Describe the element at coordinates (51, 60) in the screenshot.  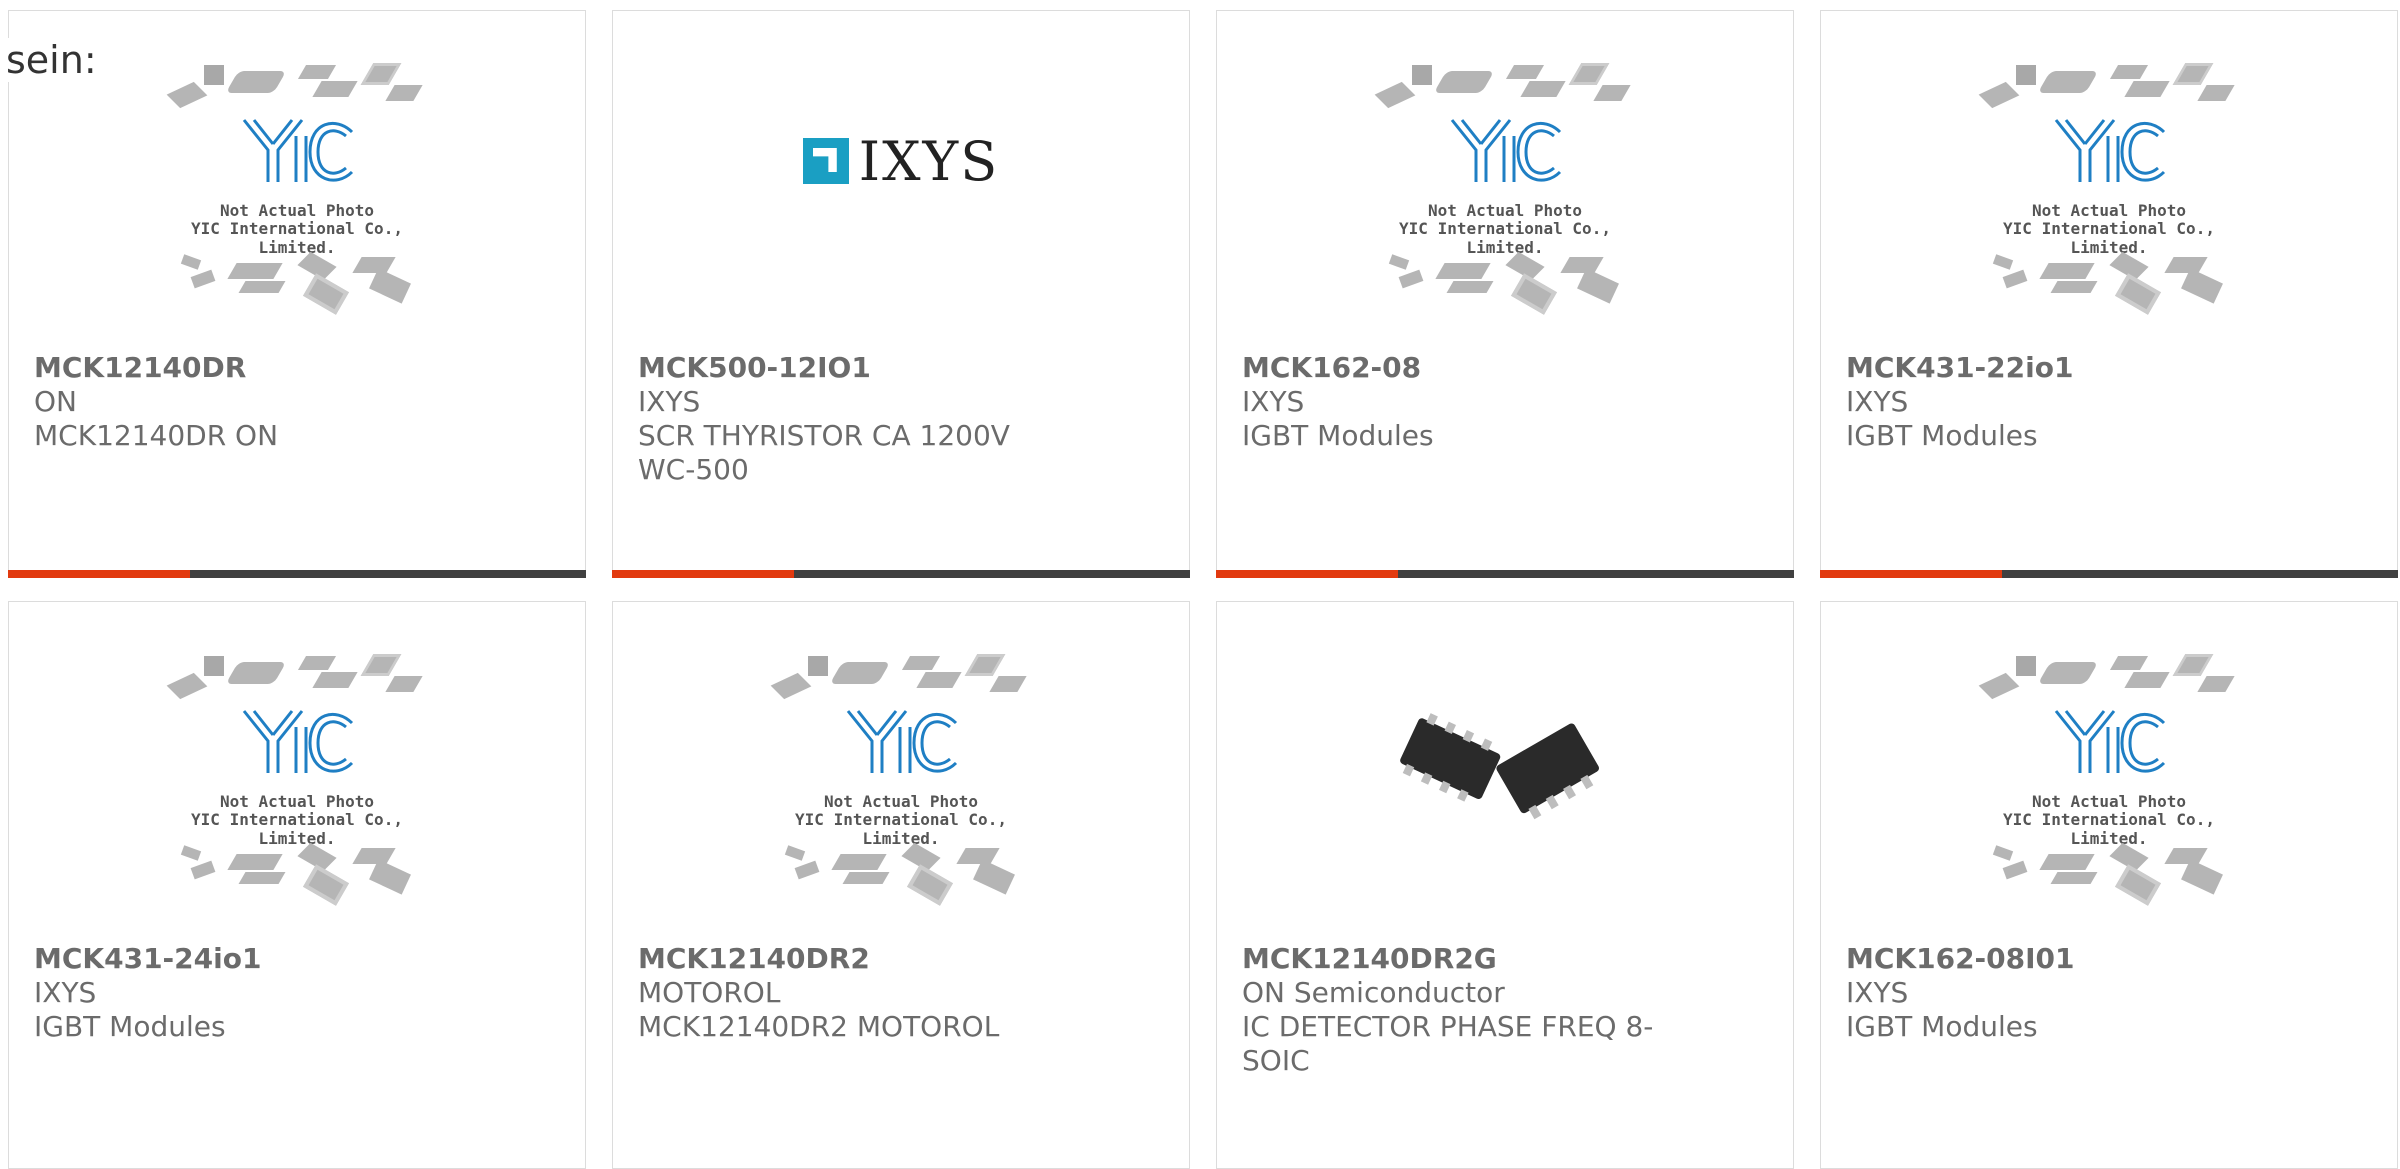
I see `intro-text: sein:` at that location.